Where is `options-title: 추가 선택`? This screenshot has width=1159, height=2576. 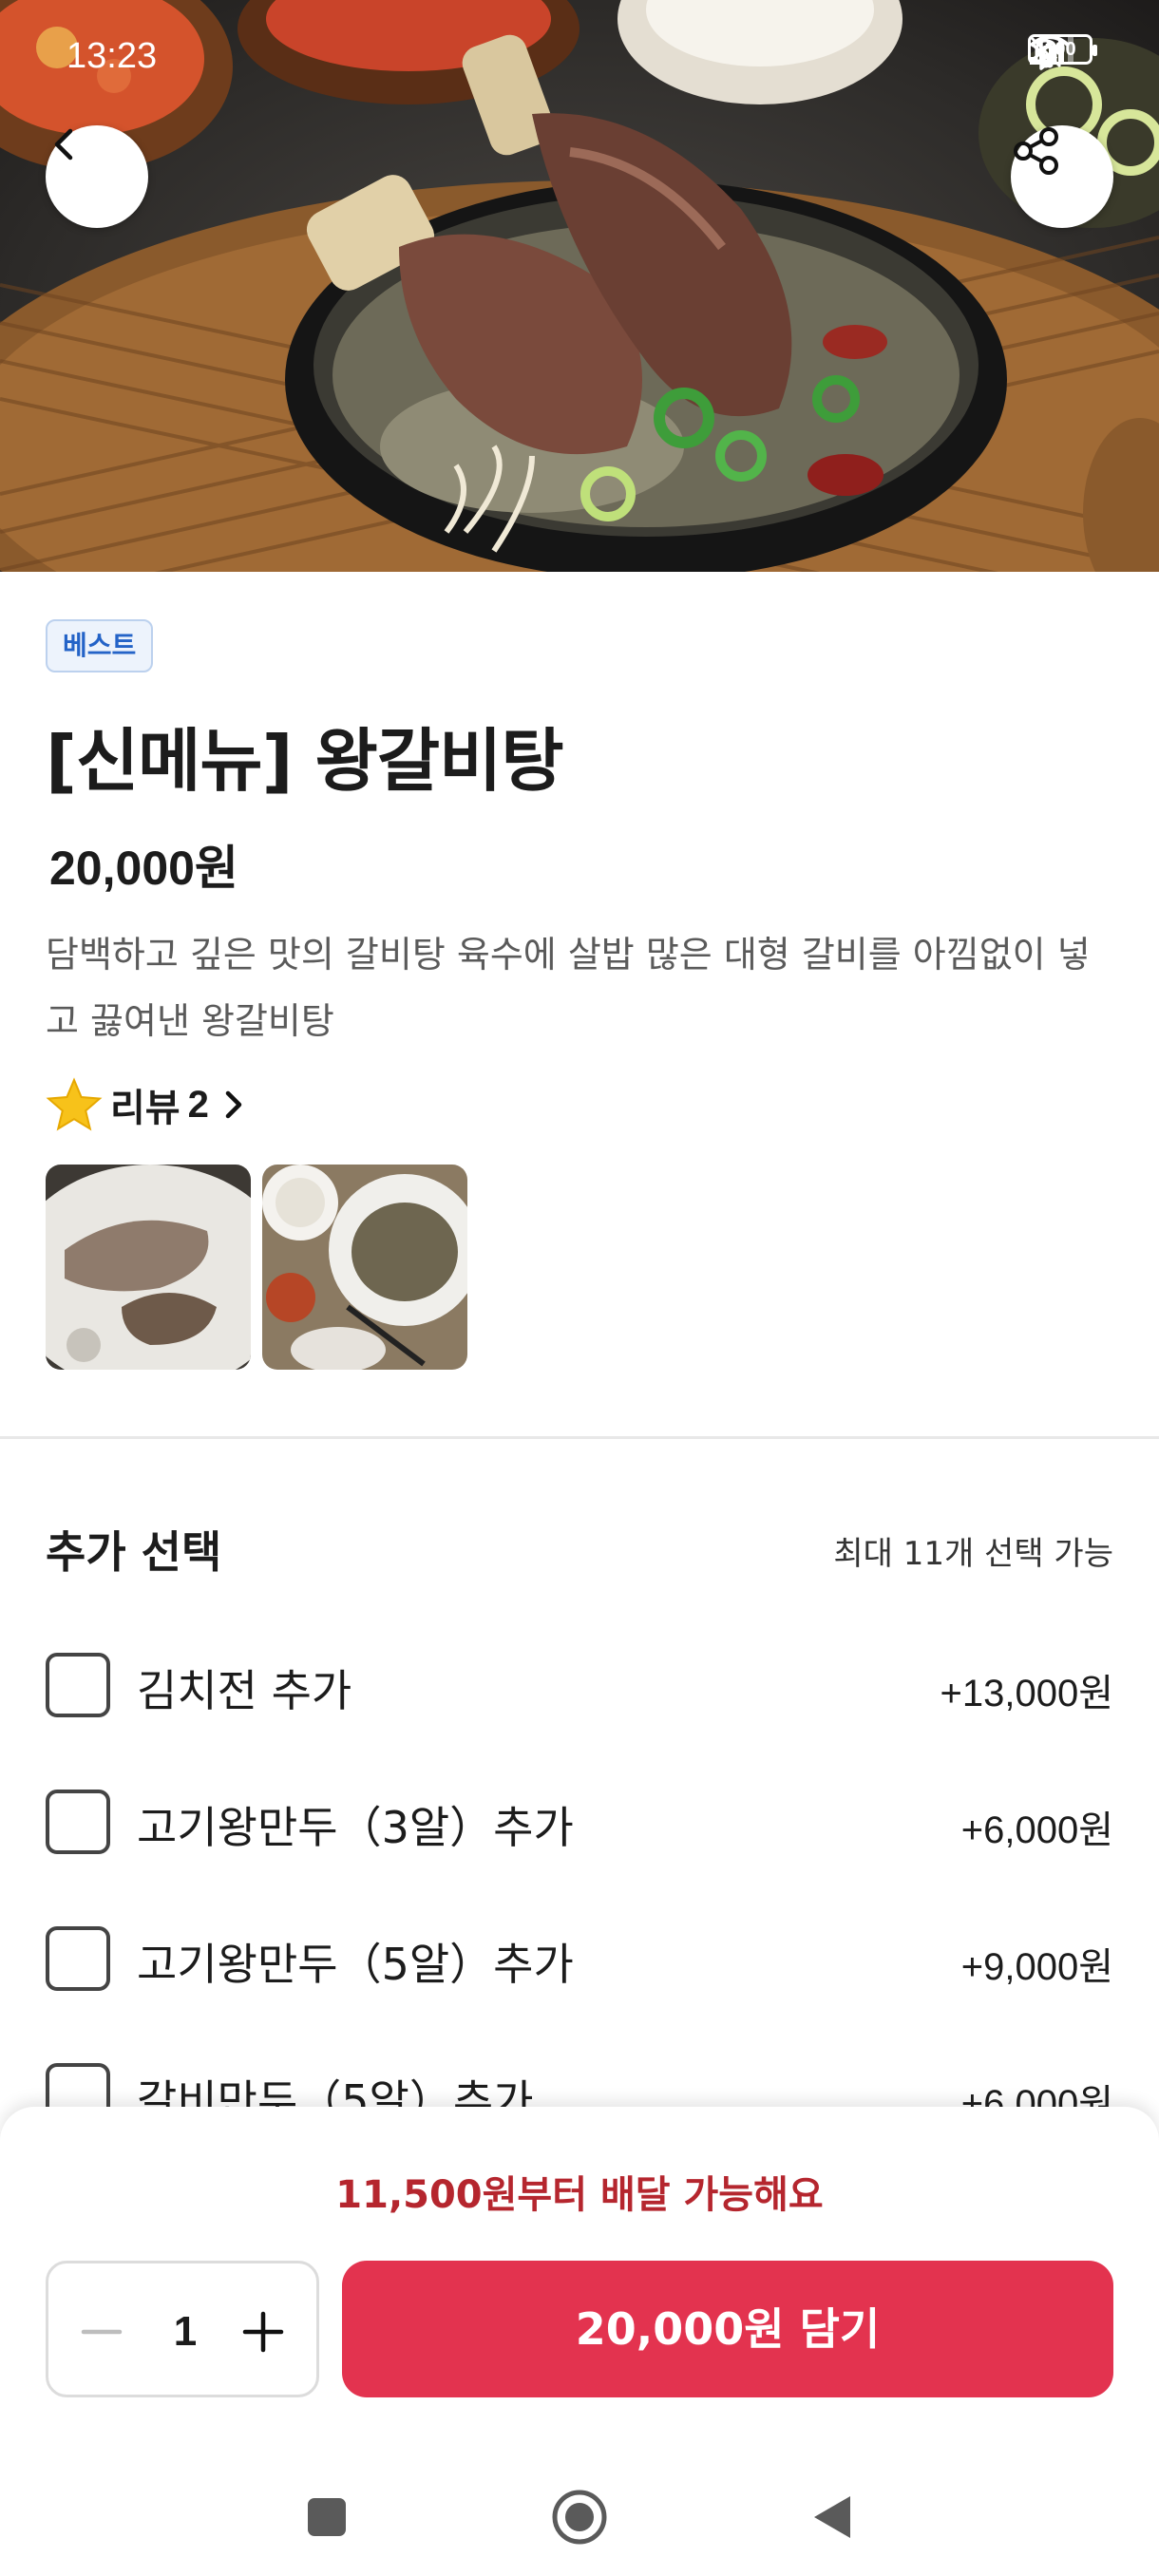 options-title: 추가 선택 is located at coordinates (134, 1552).